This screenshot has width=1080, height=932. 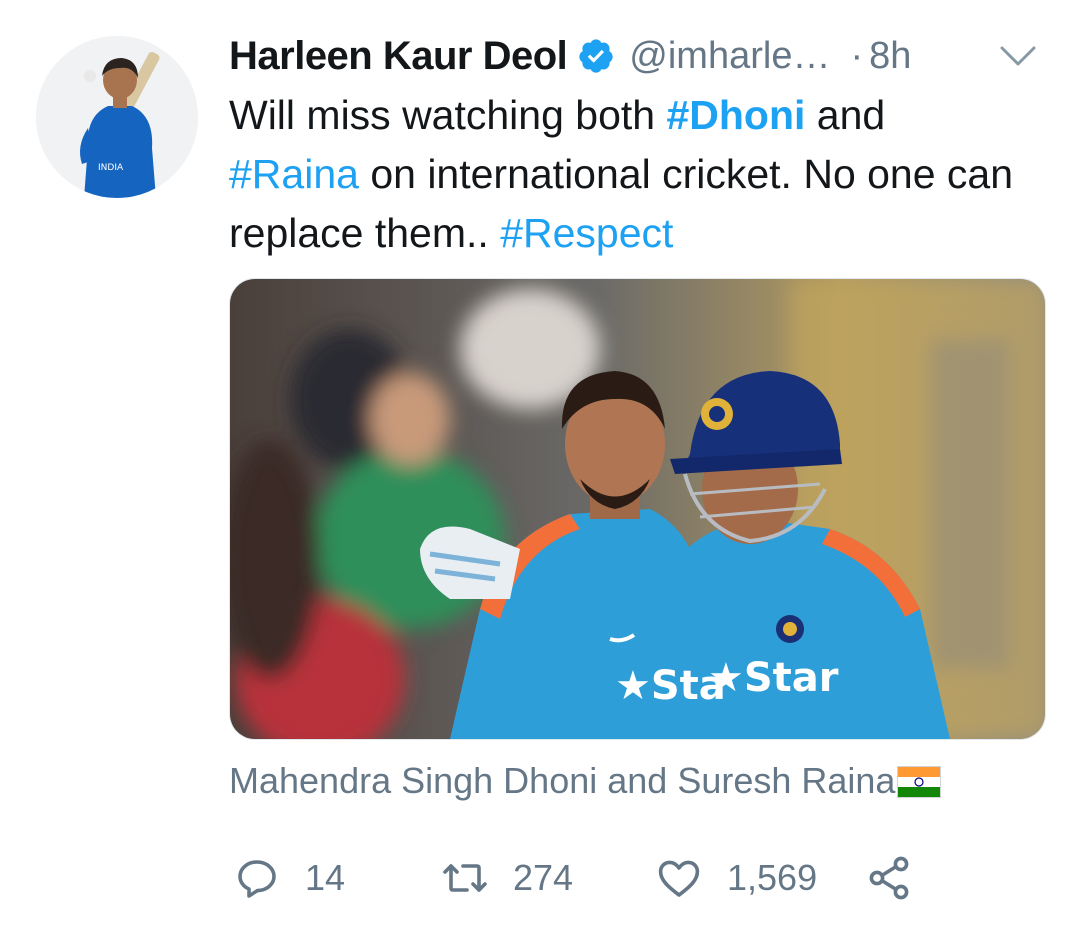 What do you see at coordinates (111, 168) in the screenshot?
I see `svg-text: INDIA` at bounding box center [111, 168].